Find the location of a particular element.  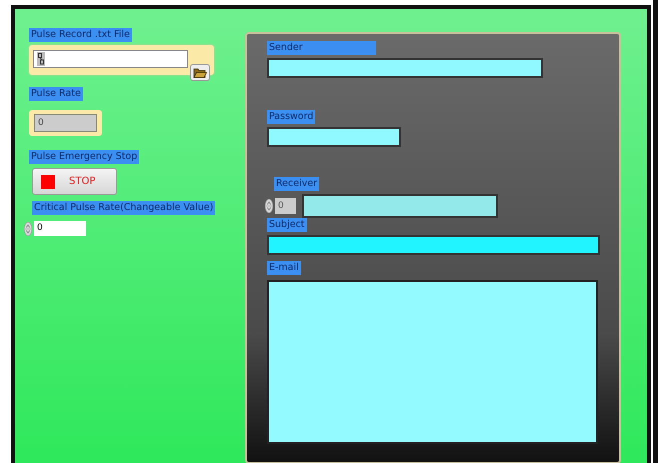

field-label: Pulse Record .txt File is located at coordinates (80, 35).